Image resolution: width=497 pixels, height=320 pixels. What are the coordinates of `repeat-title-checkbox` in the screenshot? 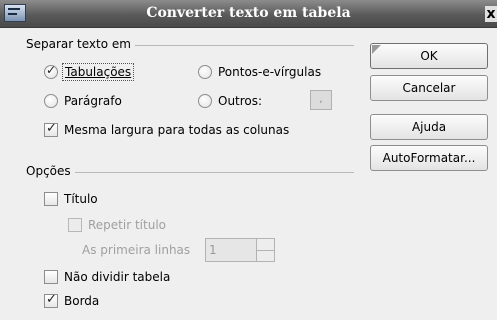 It's located at (75, 225).